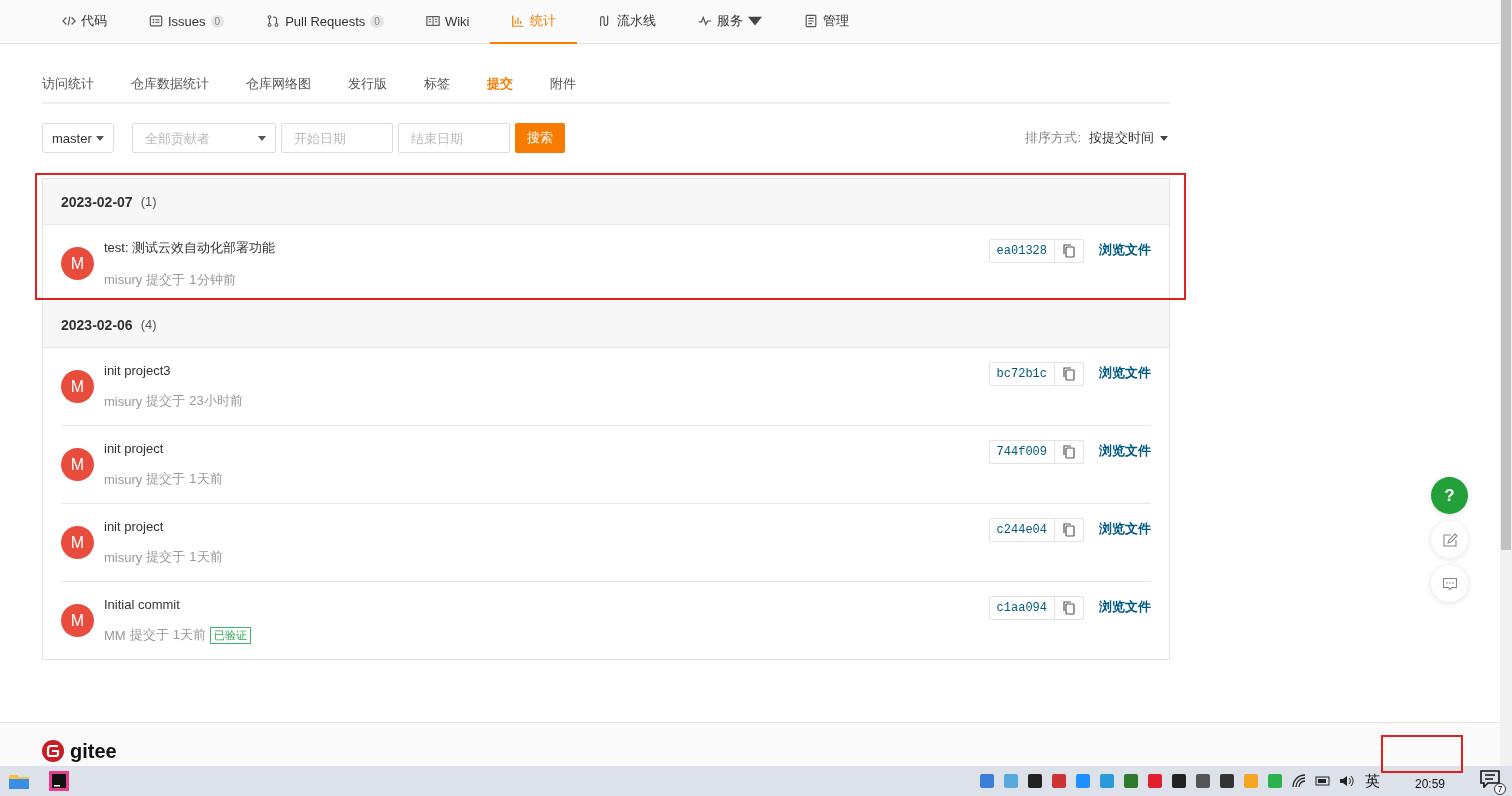 The width and height of the screenshot is (1512, 796). I want to click on commit-count: (1), so click(148, 201).